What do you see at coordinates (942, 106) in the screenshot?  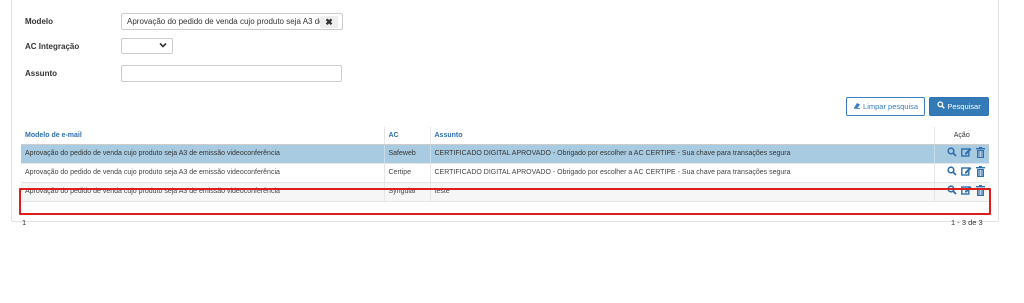 I see `search-icon` at bounding box center [942, 106].